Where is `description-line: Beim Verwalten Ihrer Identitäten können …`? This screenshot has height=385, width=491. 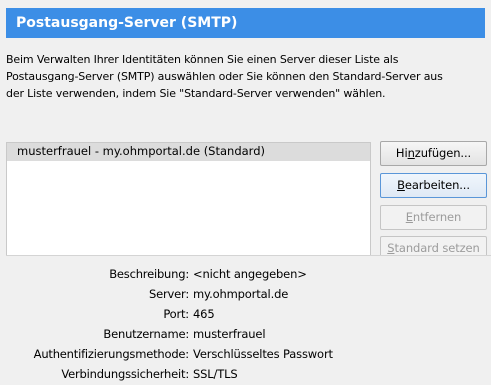
description-line: Beim Verwalten Ihrer Identitäten können … is located at coordinates (202, 59).